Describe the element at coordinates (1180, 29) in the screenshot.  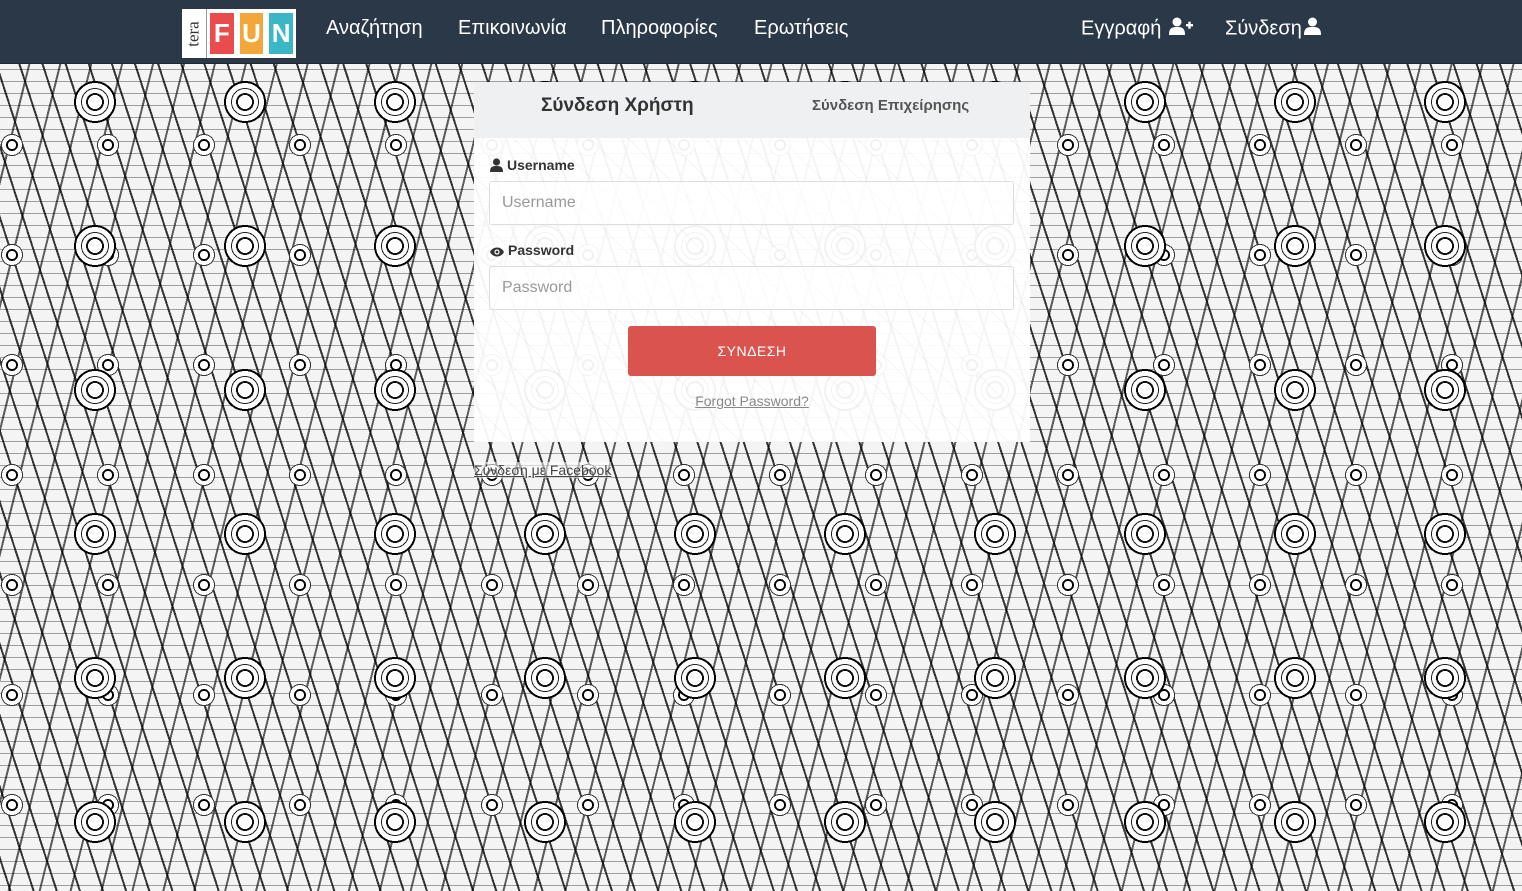
I see `user-plus-icon` at that location.